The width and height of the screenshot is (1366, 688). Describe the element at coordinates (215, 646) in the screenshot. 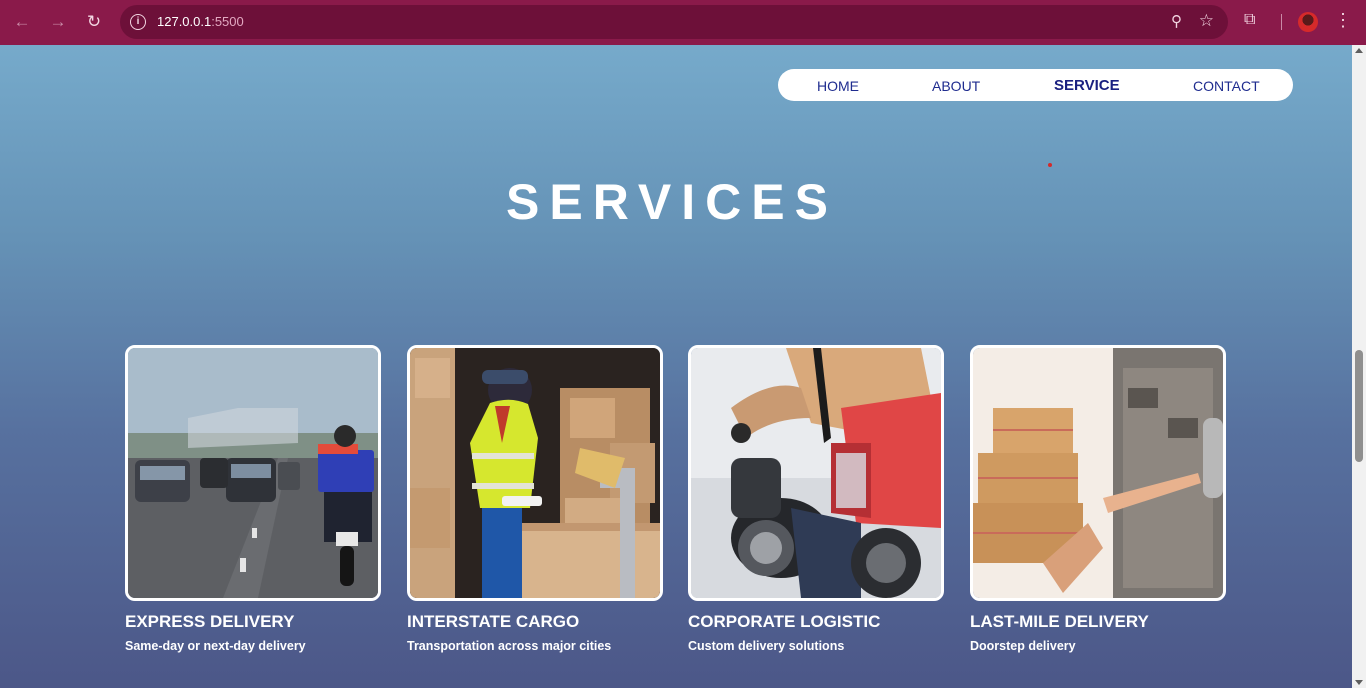

I see `card-description: Same-day or next-day delivery` at that location.